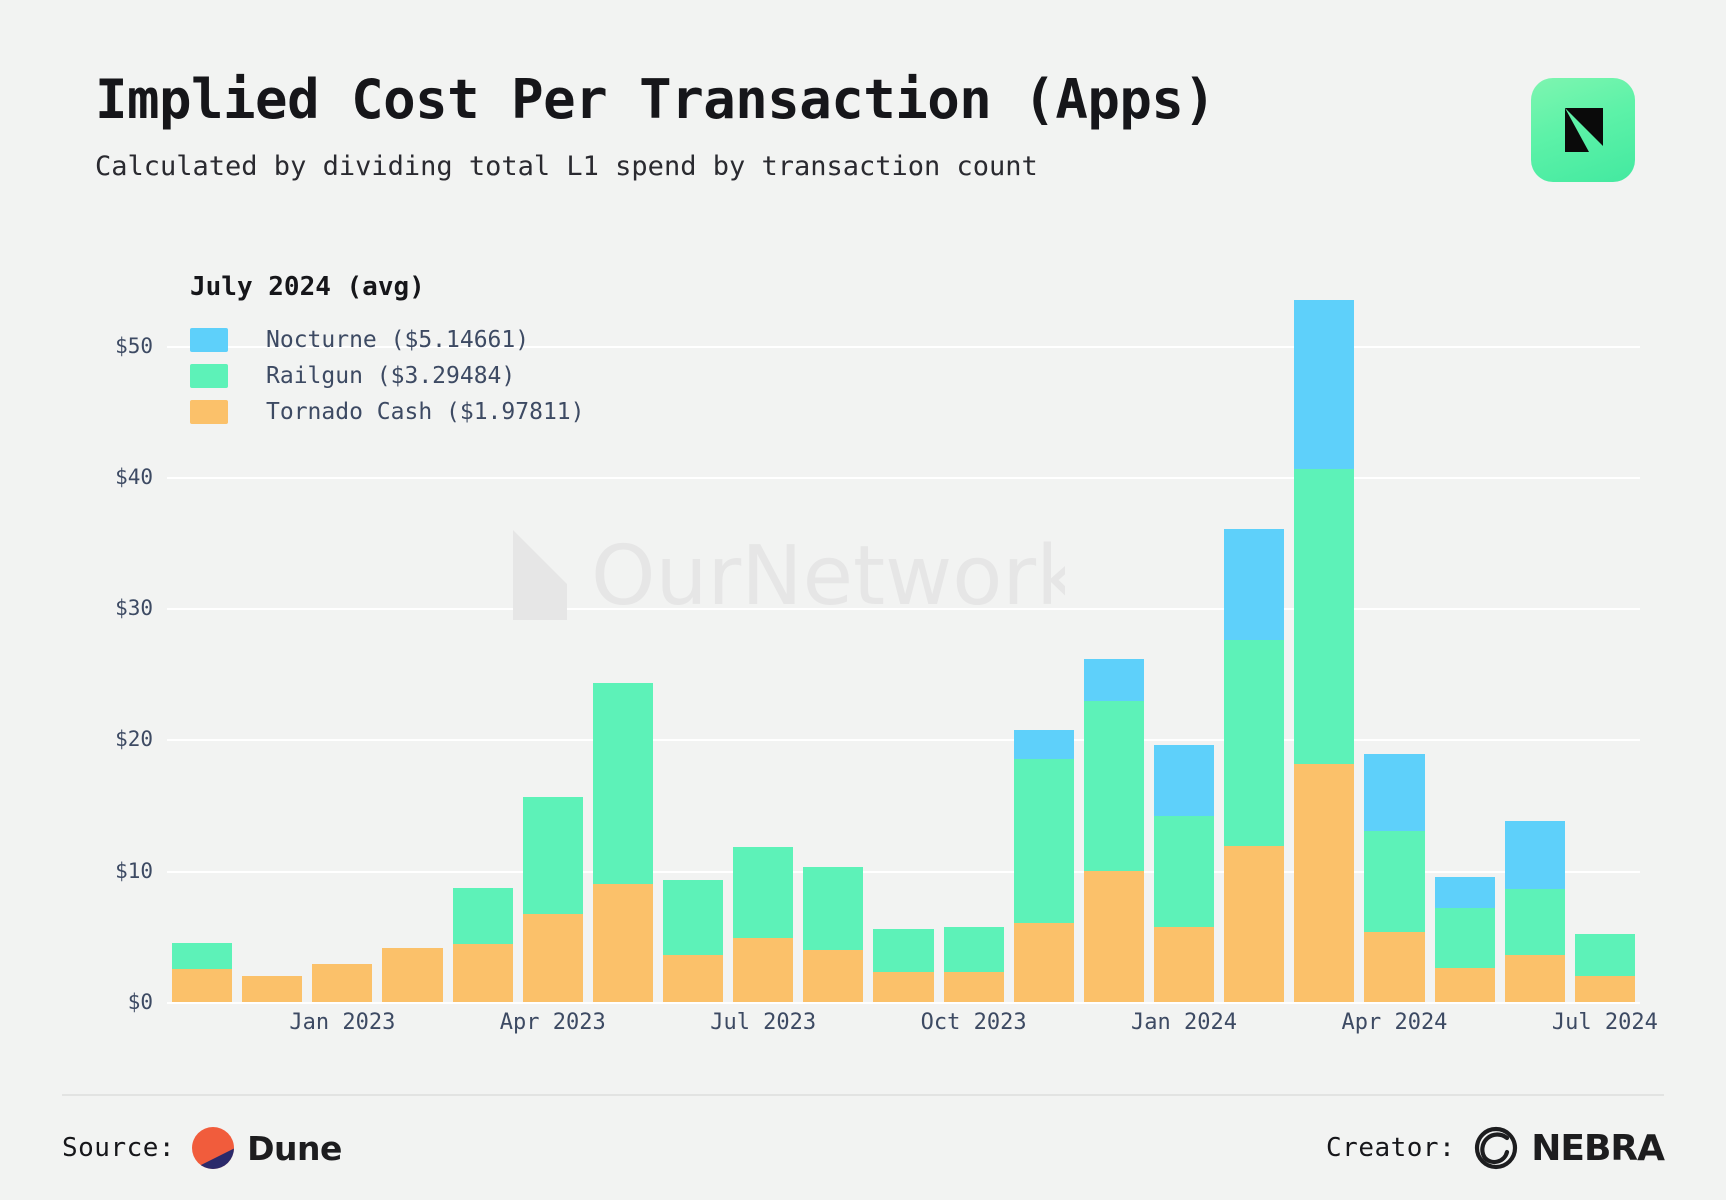 Image resolution: width=1726 pixels, height=1200 pixels. I want to click on footer: Source: Dune Creator: NEBRA, so click(863, 1148).